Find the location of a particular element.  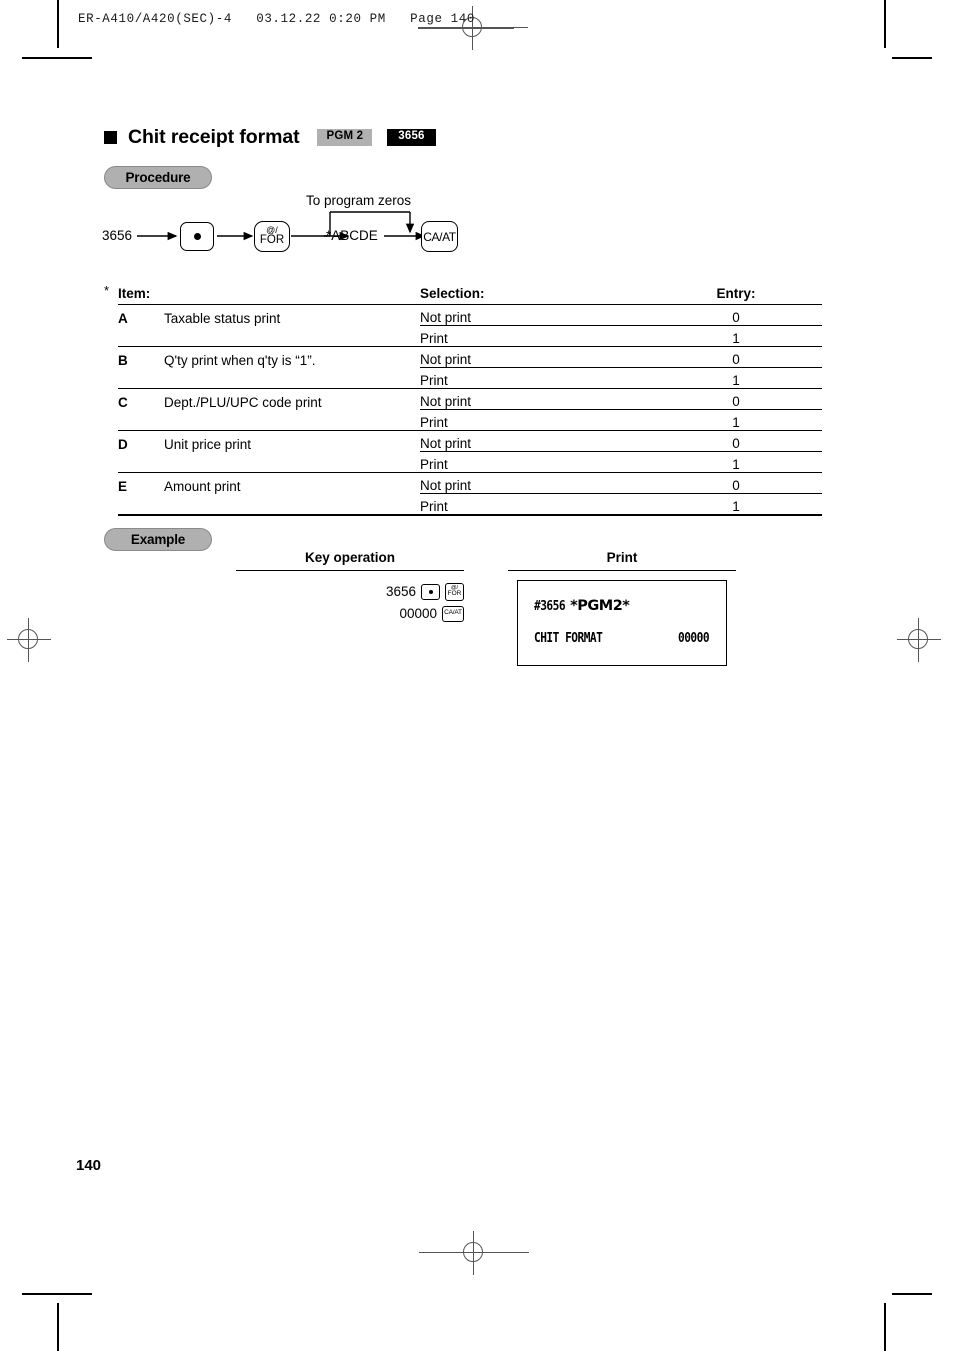

table-header-row: Item: Selection: Entry: is located at coordinates (470, 293).